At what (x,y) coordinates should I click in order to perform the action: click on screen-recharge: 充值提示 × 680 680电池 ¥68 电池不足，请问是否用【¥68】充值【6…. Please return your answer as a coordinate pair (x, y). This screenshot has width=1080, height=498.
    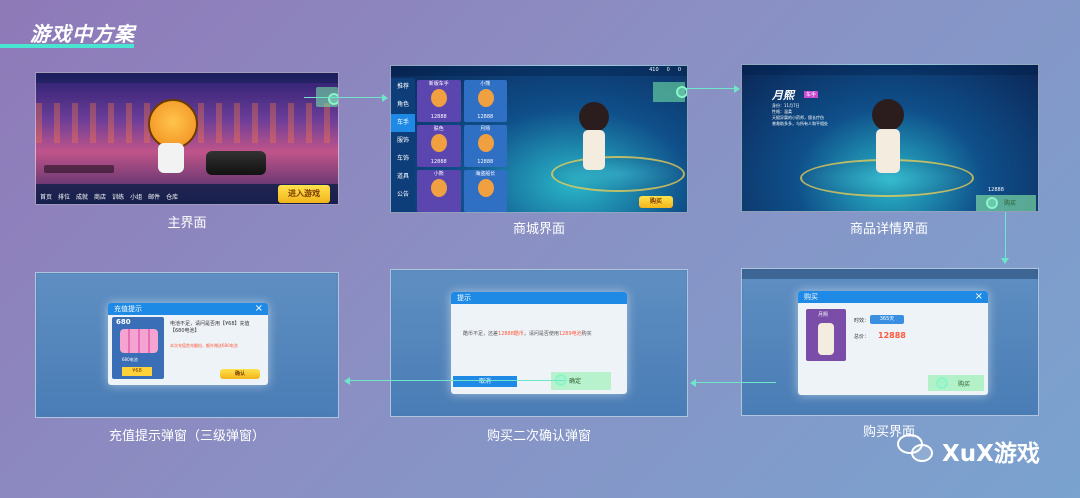
    Looking at the image, I should click on (187, 345).